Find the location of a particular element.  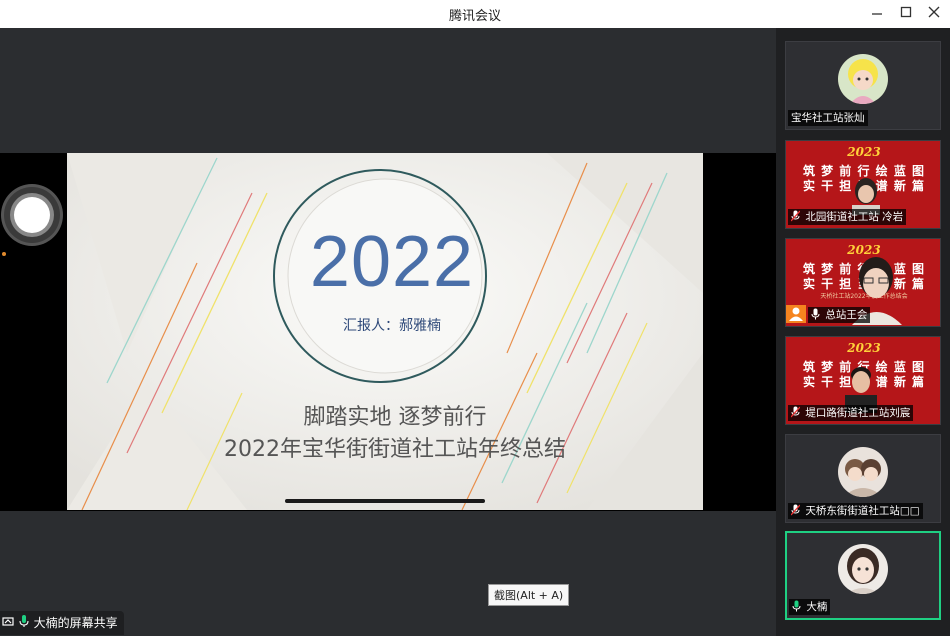

status-dot is located at coordinates (4, 254).